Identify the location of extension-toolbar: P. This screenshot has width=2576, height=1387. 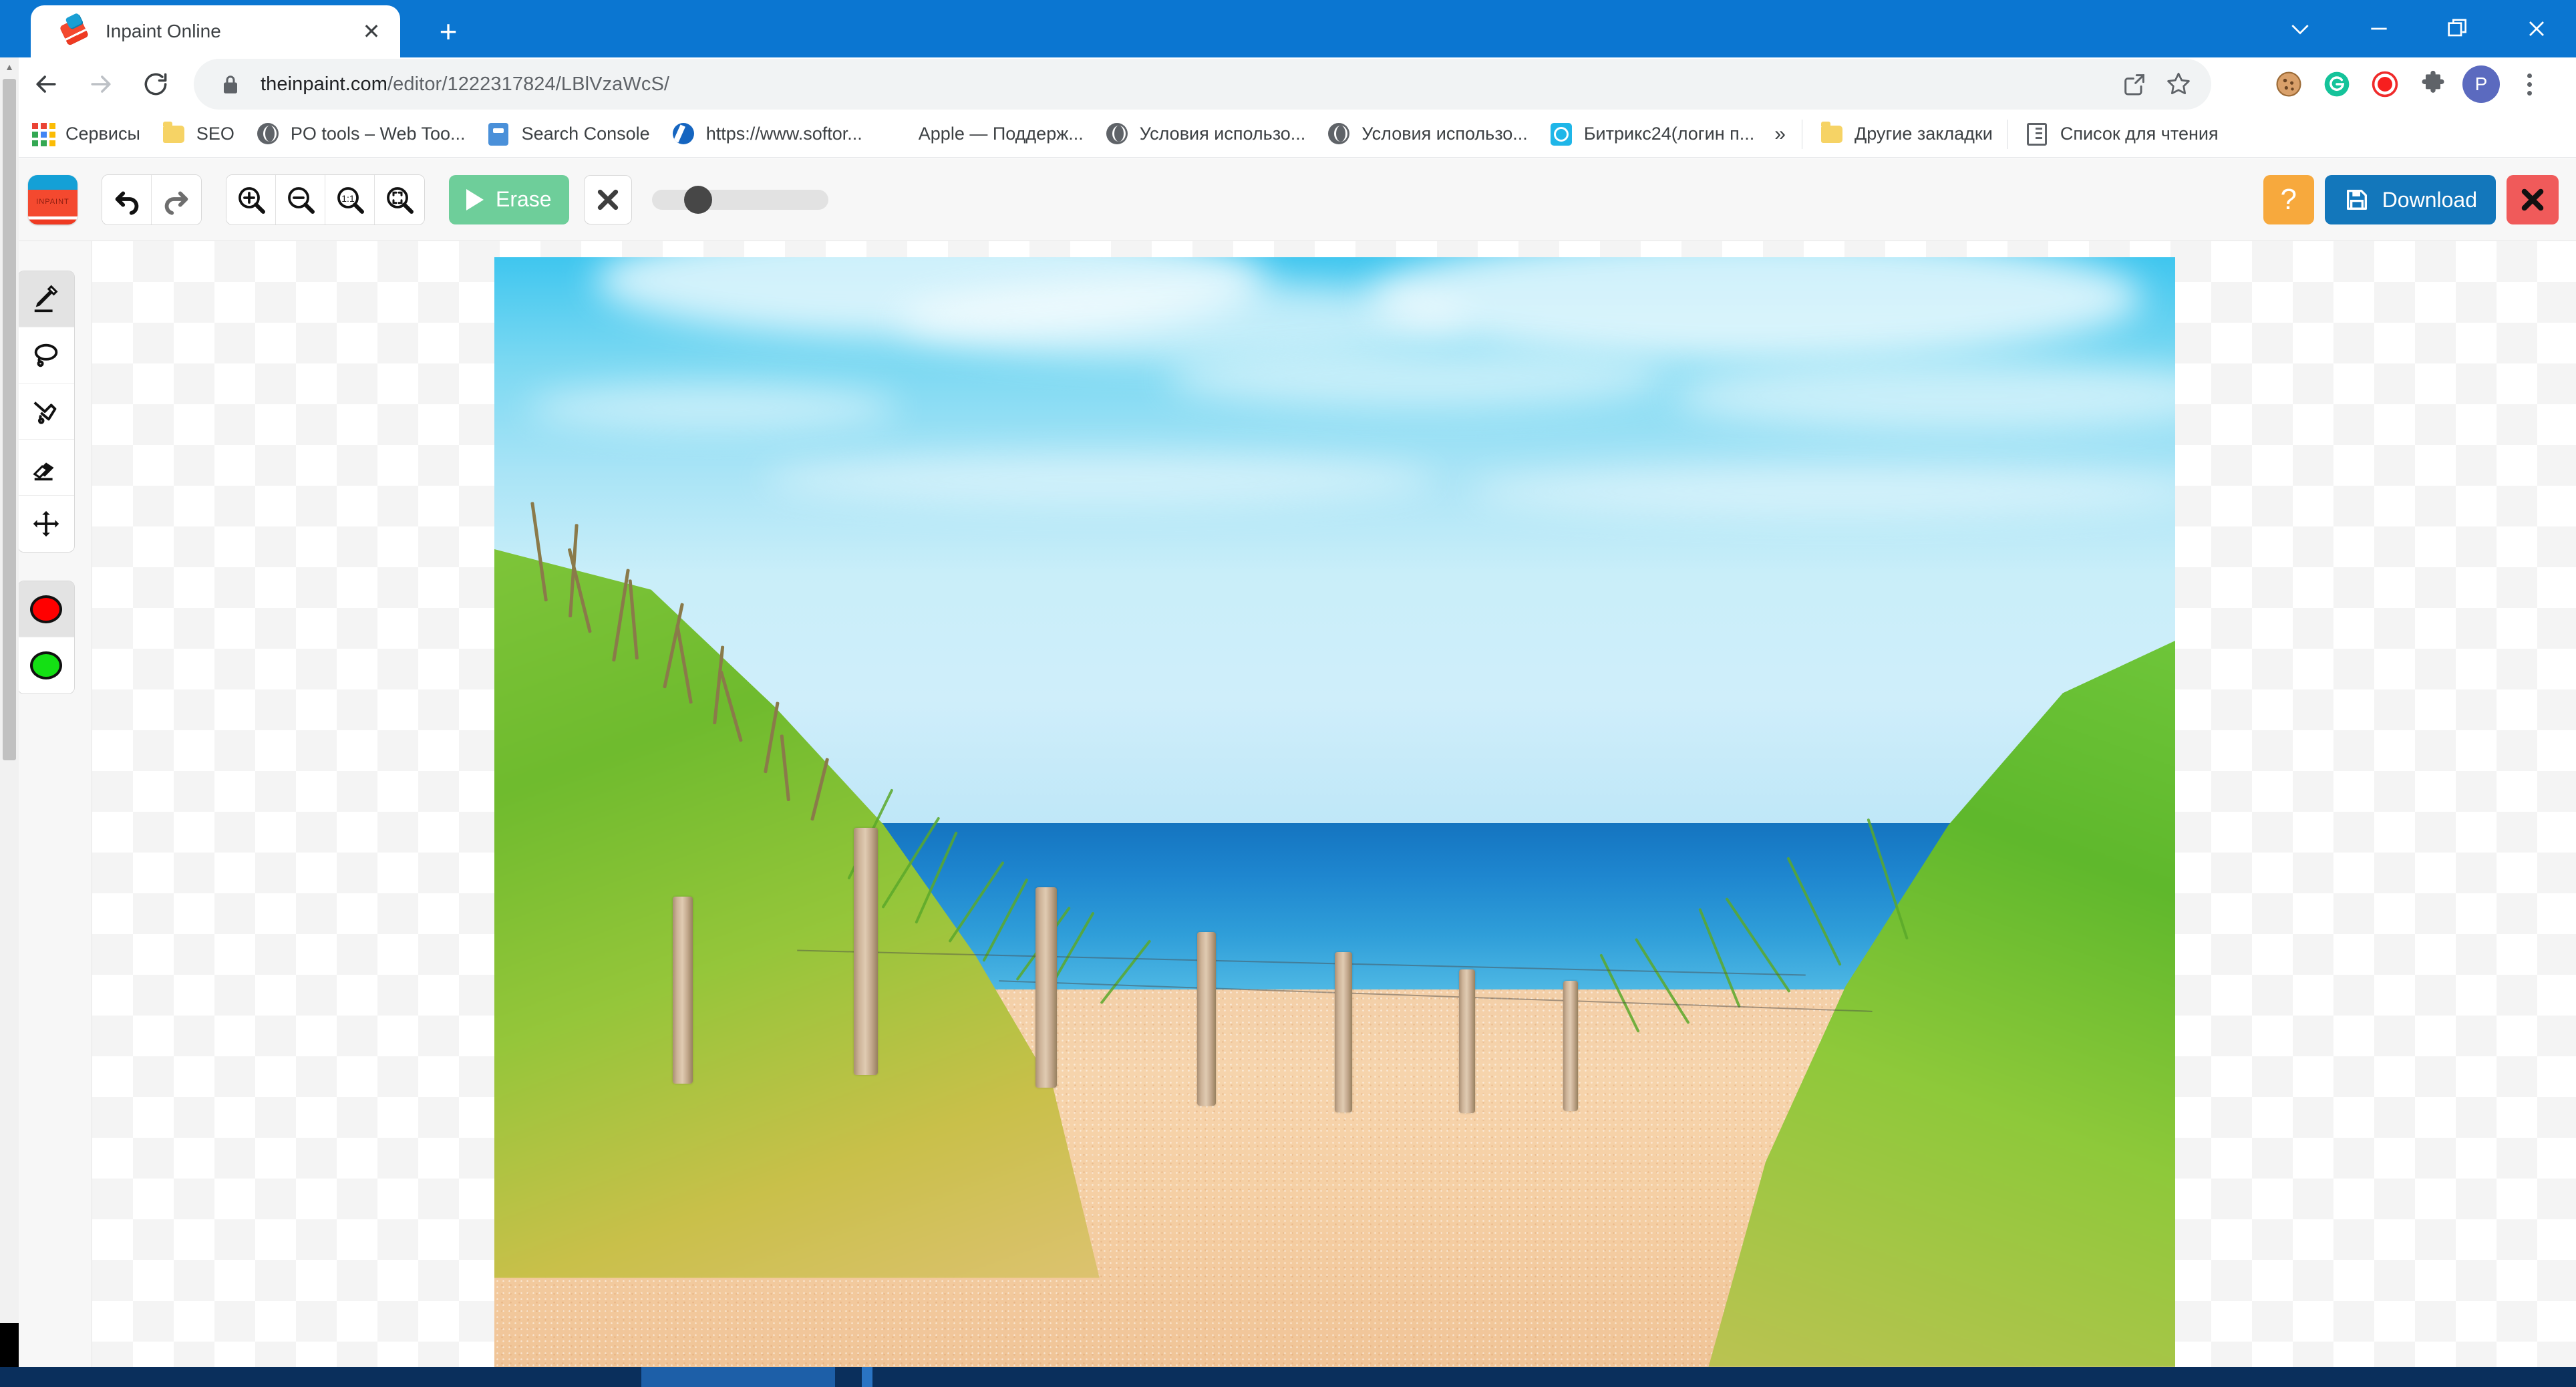
(2409, 84).